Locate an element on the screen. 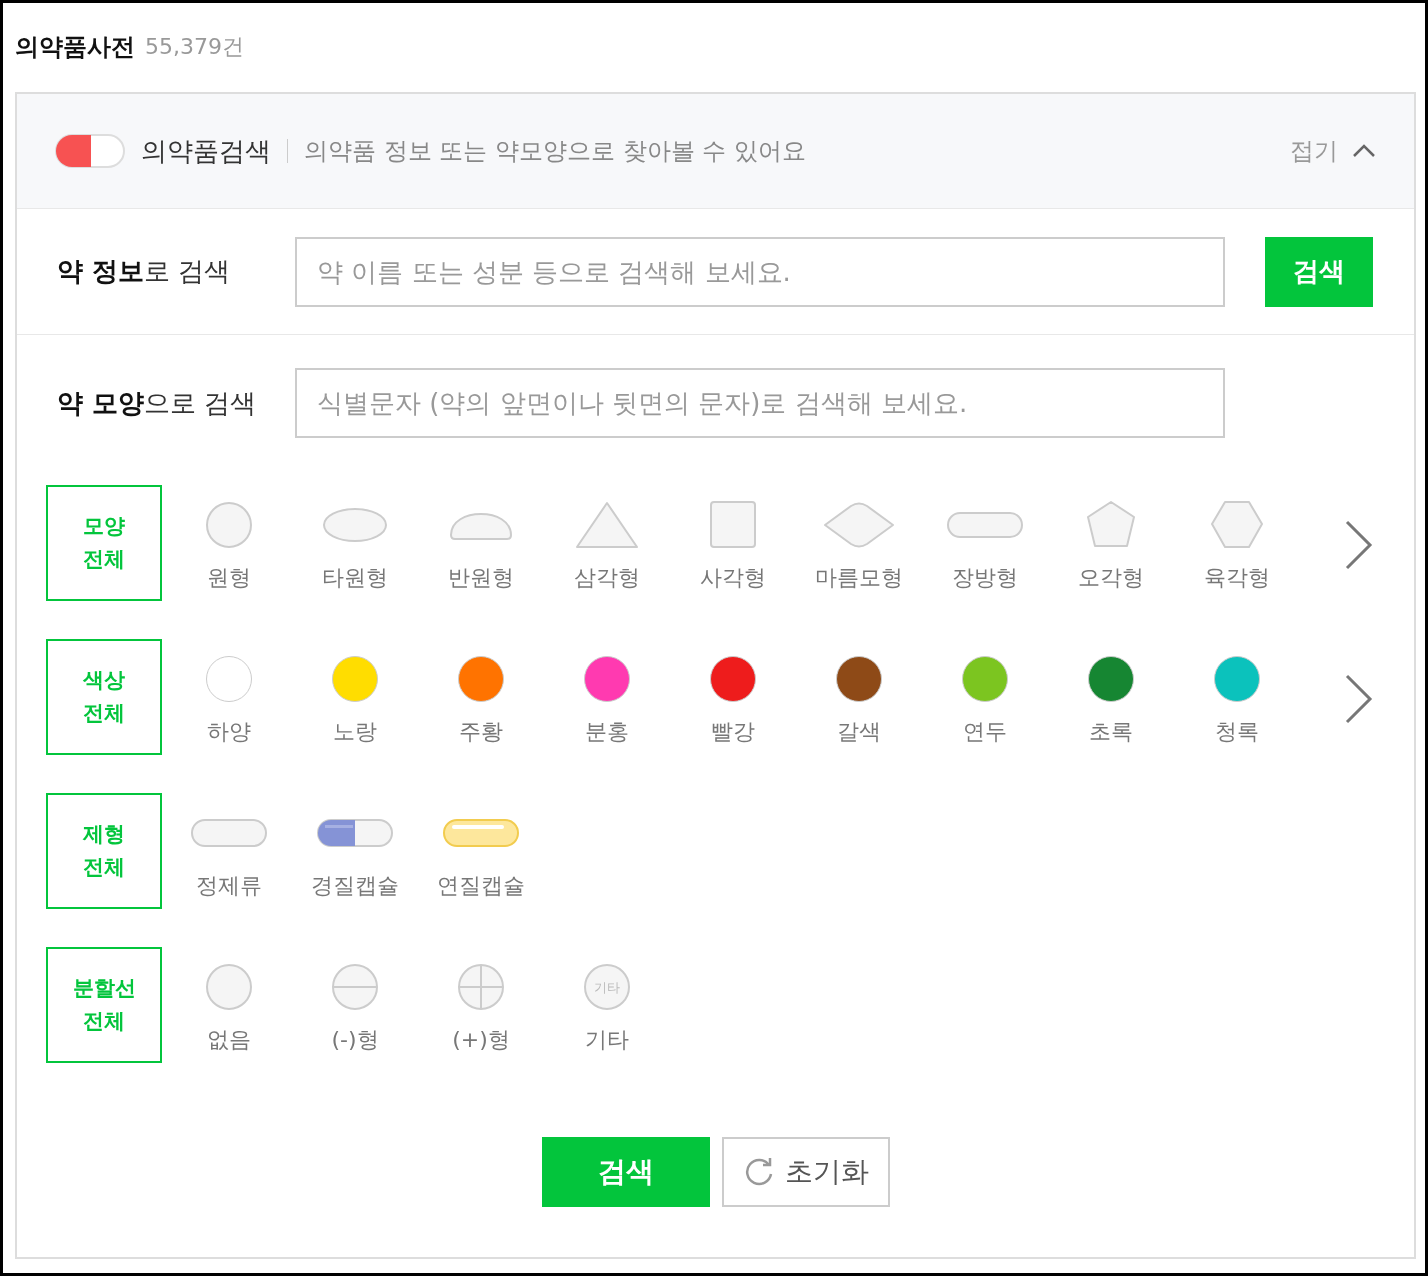 The height and width of the screenshot is (1276, 1428). collapse-button: 접기 is located at coordinates (1333, 151).